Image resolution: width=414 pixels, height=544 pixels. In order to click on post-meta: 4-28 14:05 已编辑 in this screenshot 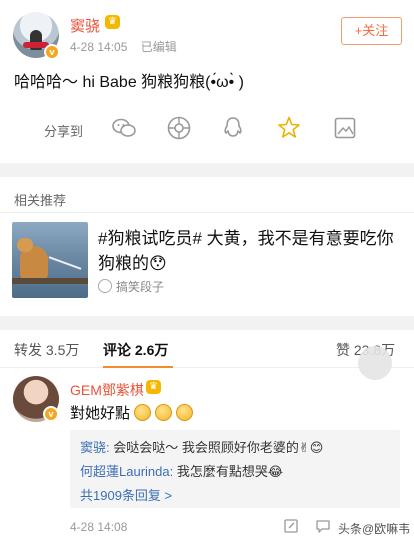, I will do `click(128, 46)`.